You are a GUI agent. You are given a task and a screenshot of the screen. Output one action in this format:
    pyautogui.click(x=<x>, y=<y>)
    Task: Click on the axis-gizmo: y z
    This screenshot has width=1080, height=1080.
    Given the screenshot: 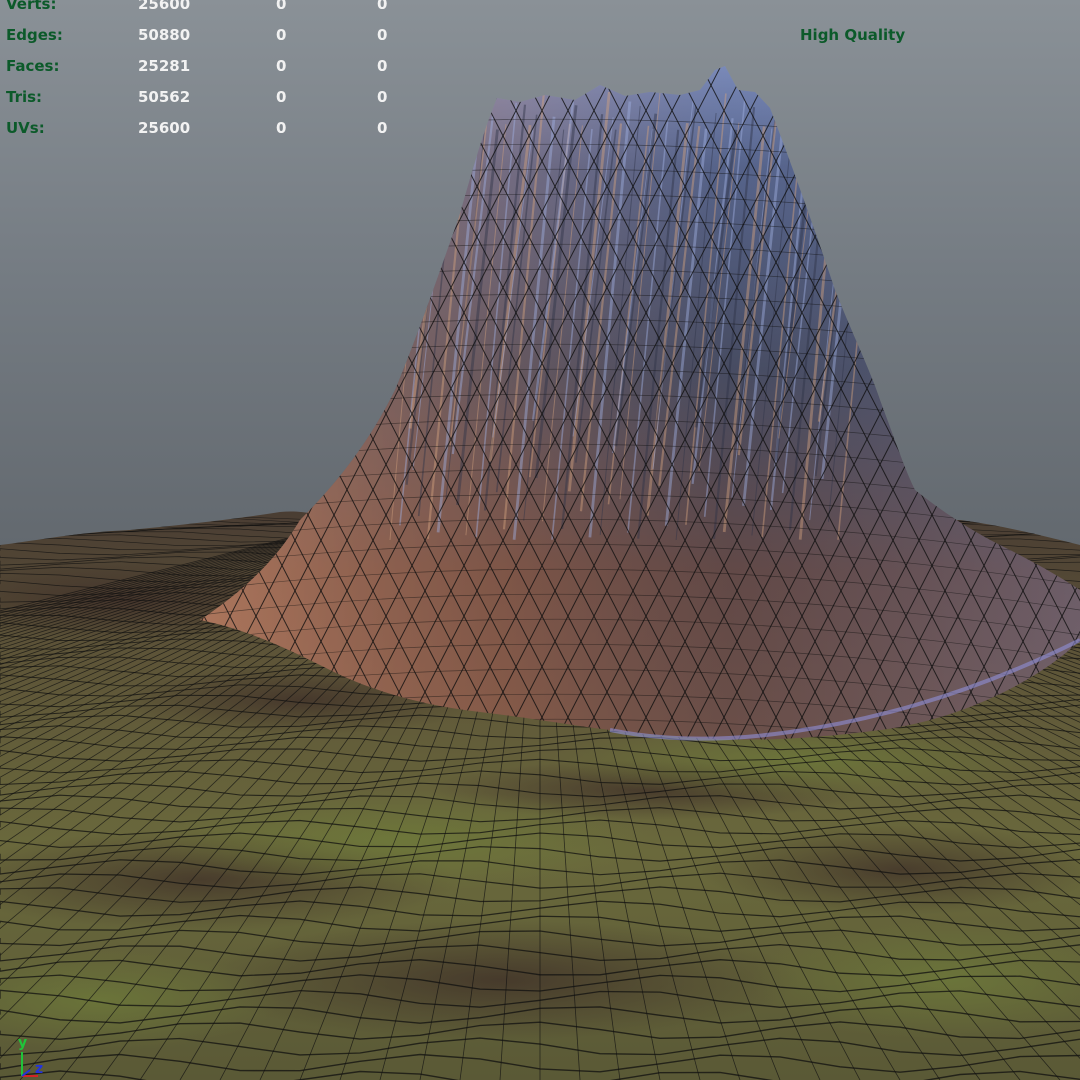 What is the action you would take?
    pyautogui.click(x=33, y=1054)
    